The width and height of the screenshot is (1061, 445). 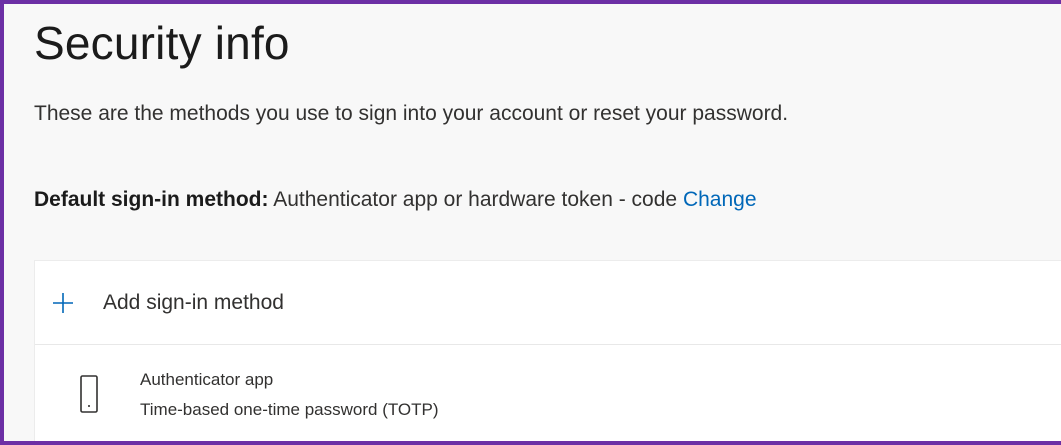 What do you see at coordinates (289, 409) in the screenshot?
I see `method-detail: Time-based one-time password (TOTP)` at bounding box center [289, 409].